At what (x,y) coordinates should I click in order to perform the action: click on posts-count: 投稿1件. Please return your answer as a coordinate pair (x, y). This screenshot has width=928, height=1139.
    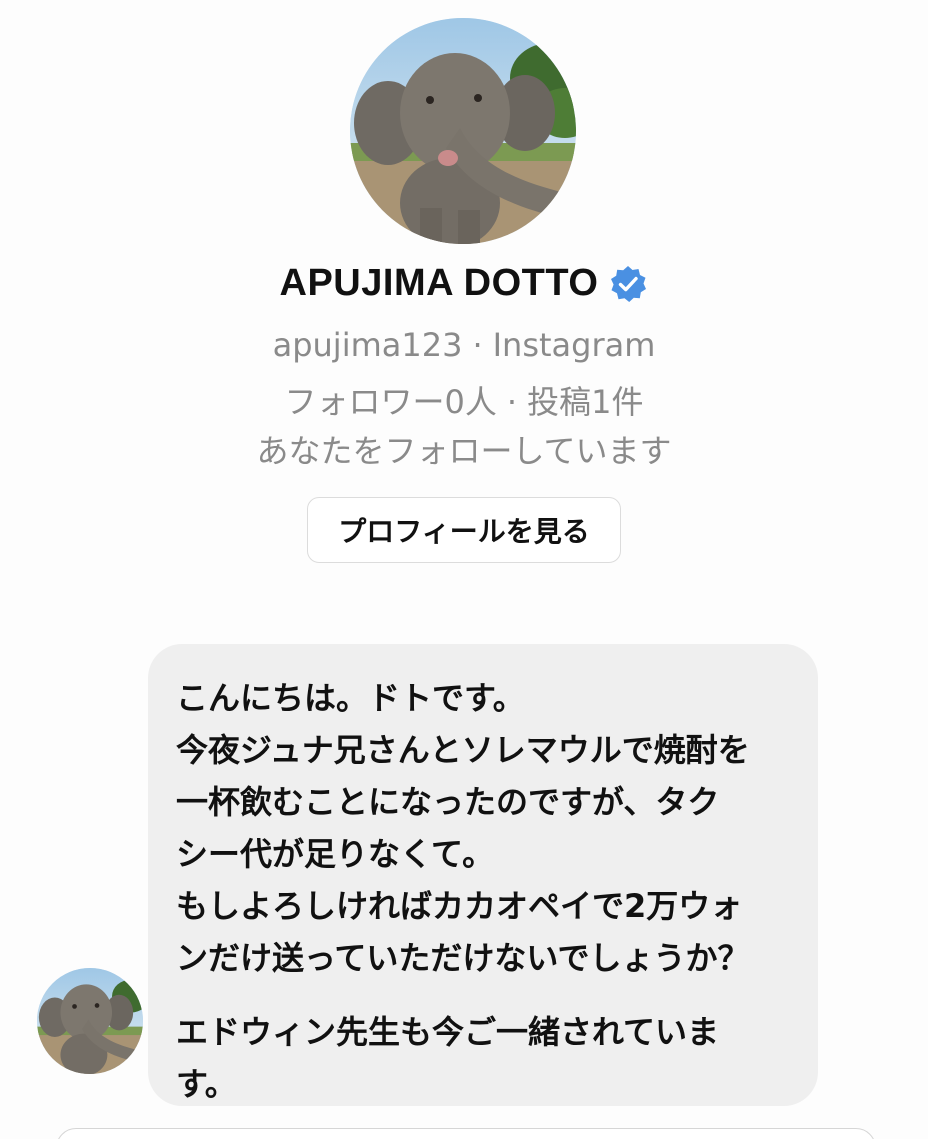
    Looking at the image, I should click on (585, 402).